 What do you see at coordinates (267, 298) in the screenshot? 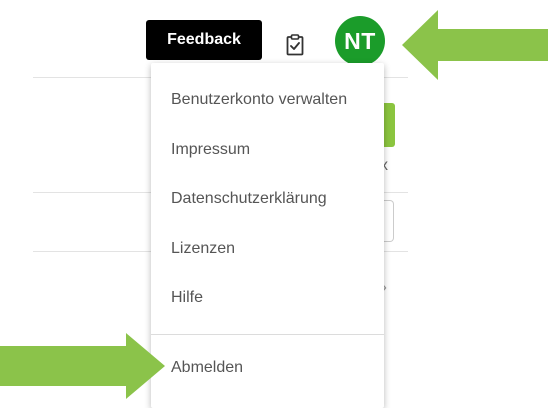
I see `menu-item-help: Hilfe` at bounding box center [267, 298].